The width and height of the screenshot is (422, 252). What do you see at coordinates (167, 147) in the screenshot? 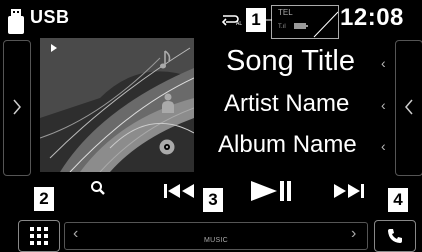
I see `disc-icon` at bounding box center [167, 147].